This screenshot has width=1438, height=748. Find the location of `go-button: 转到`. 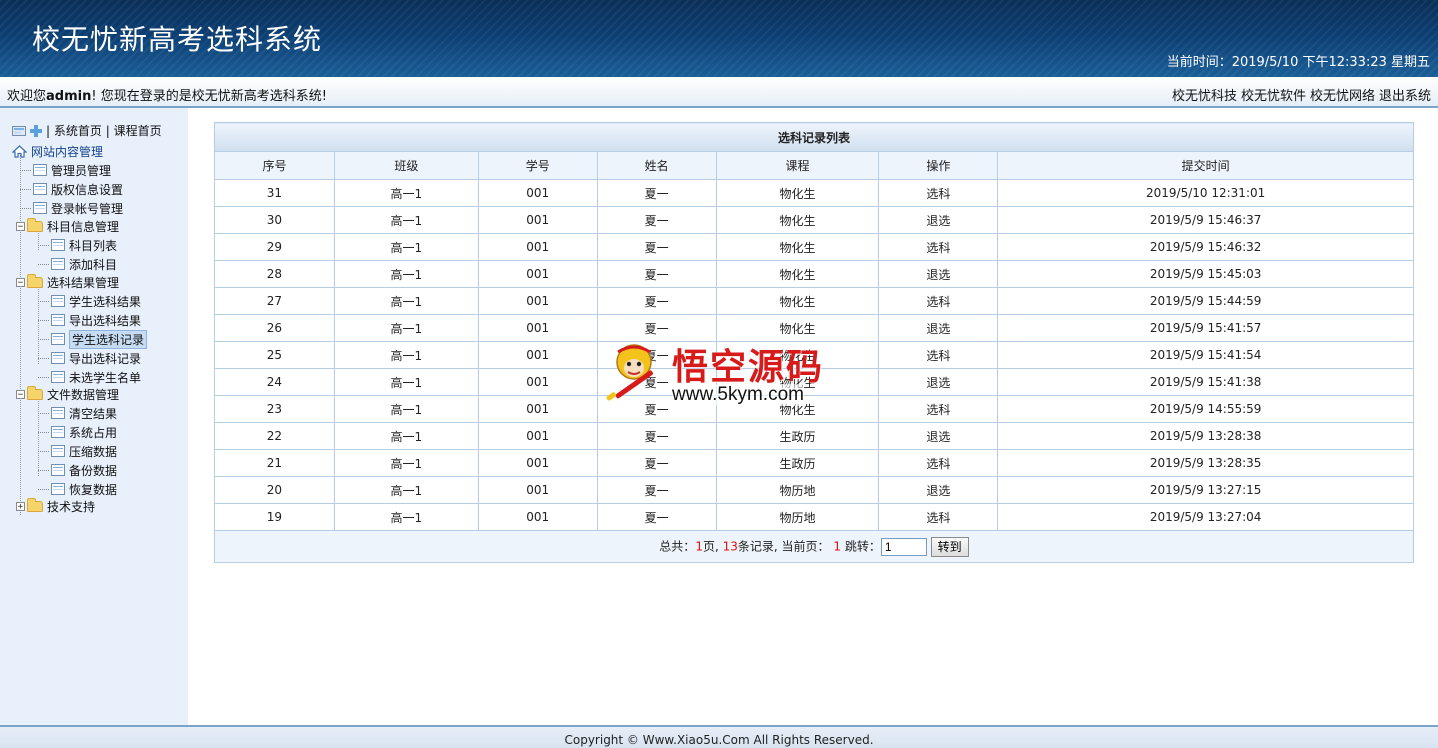

go-button: 转到 is located at coordinates (949, 546).